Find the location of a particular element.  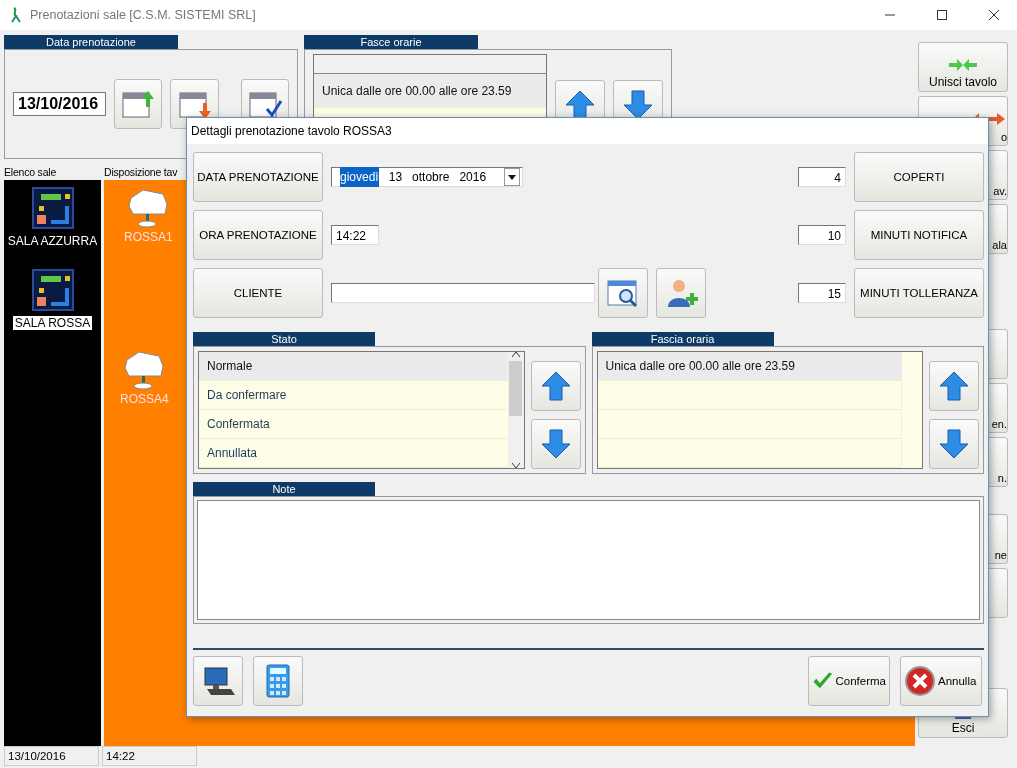

room-item: SALA ROSSA is located at coordinates (52, 323).